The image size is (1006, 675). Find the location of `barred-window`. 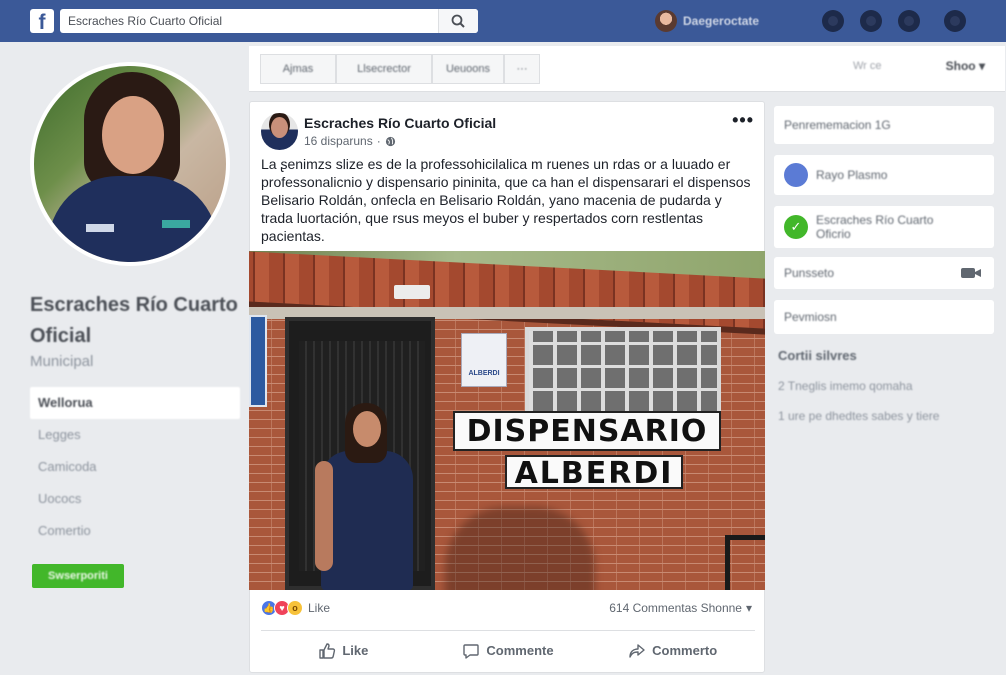

barred-window is located at coordinates (623, 371).